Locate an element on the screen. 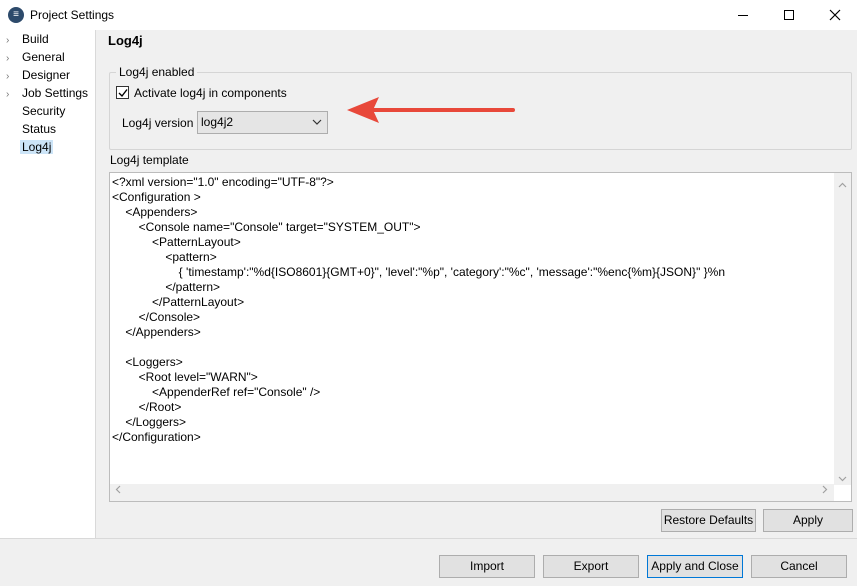 The image size is (857, 586). scroll-right-icon is located at coordinates (825, 490).